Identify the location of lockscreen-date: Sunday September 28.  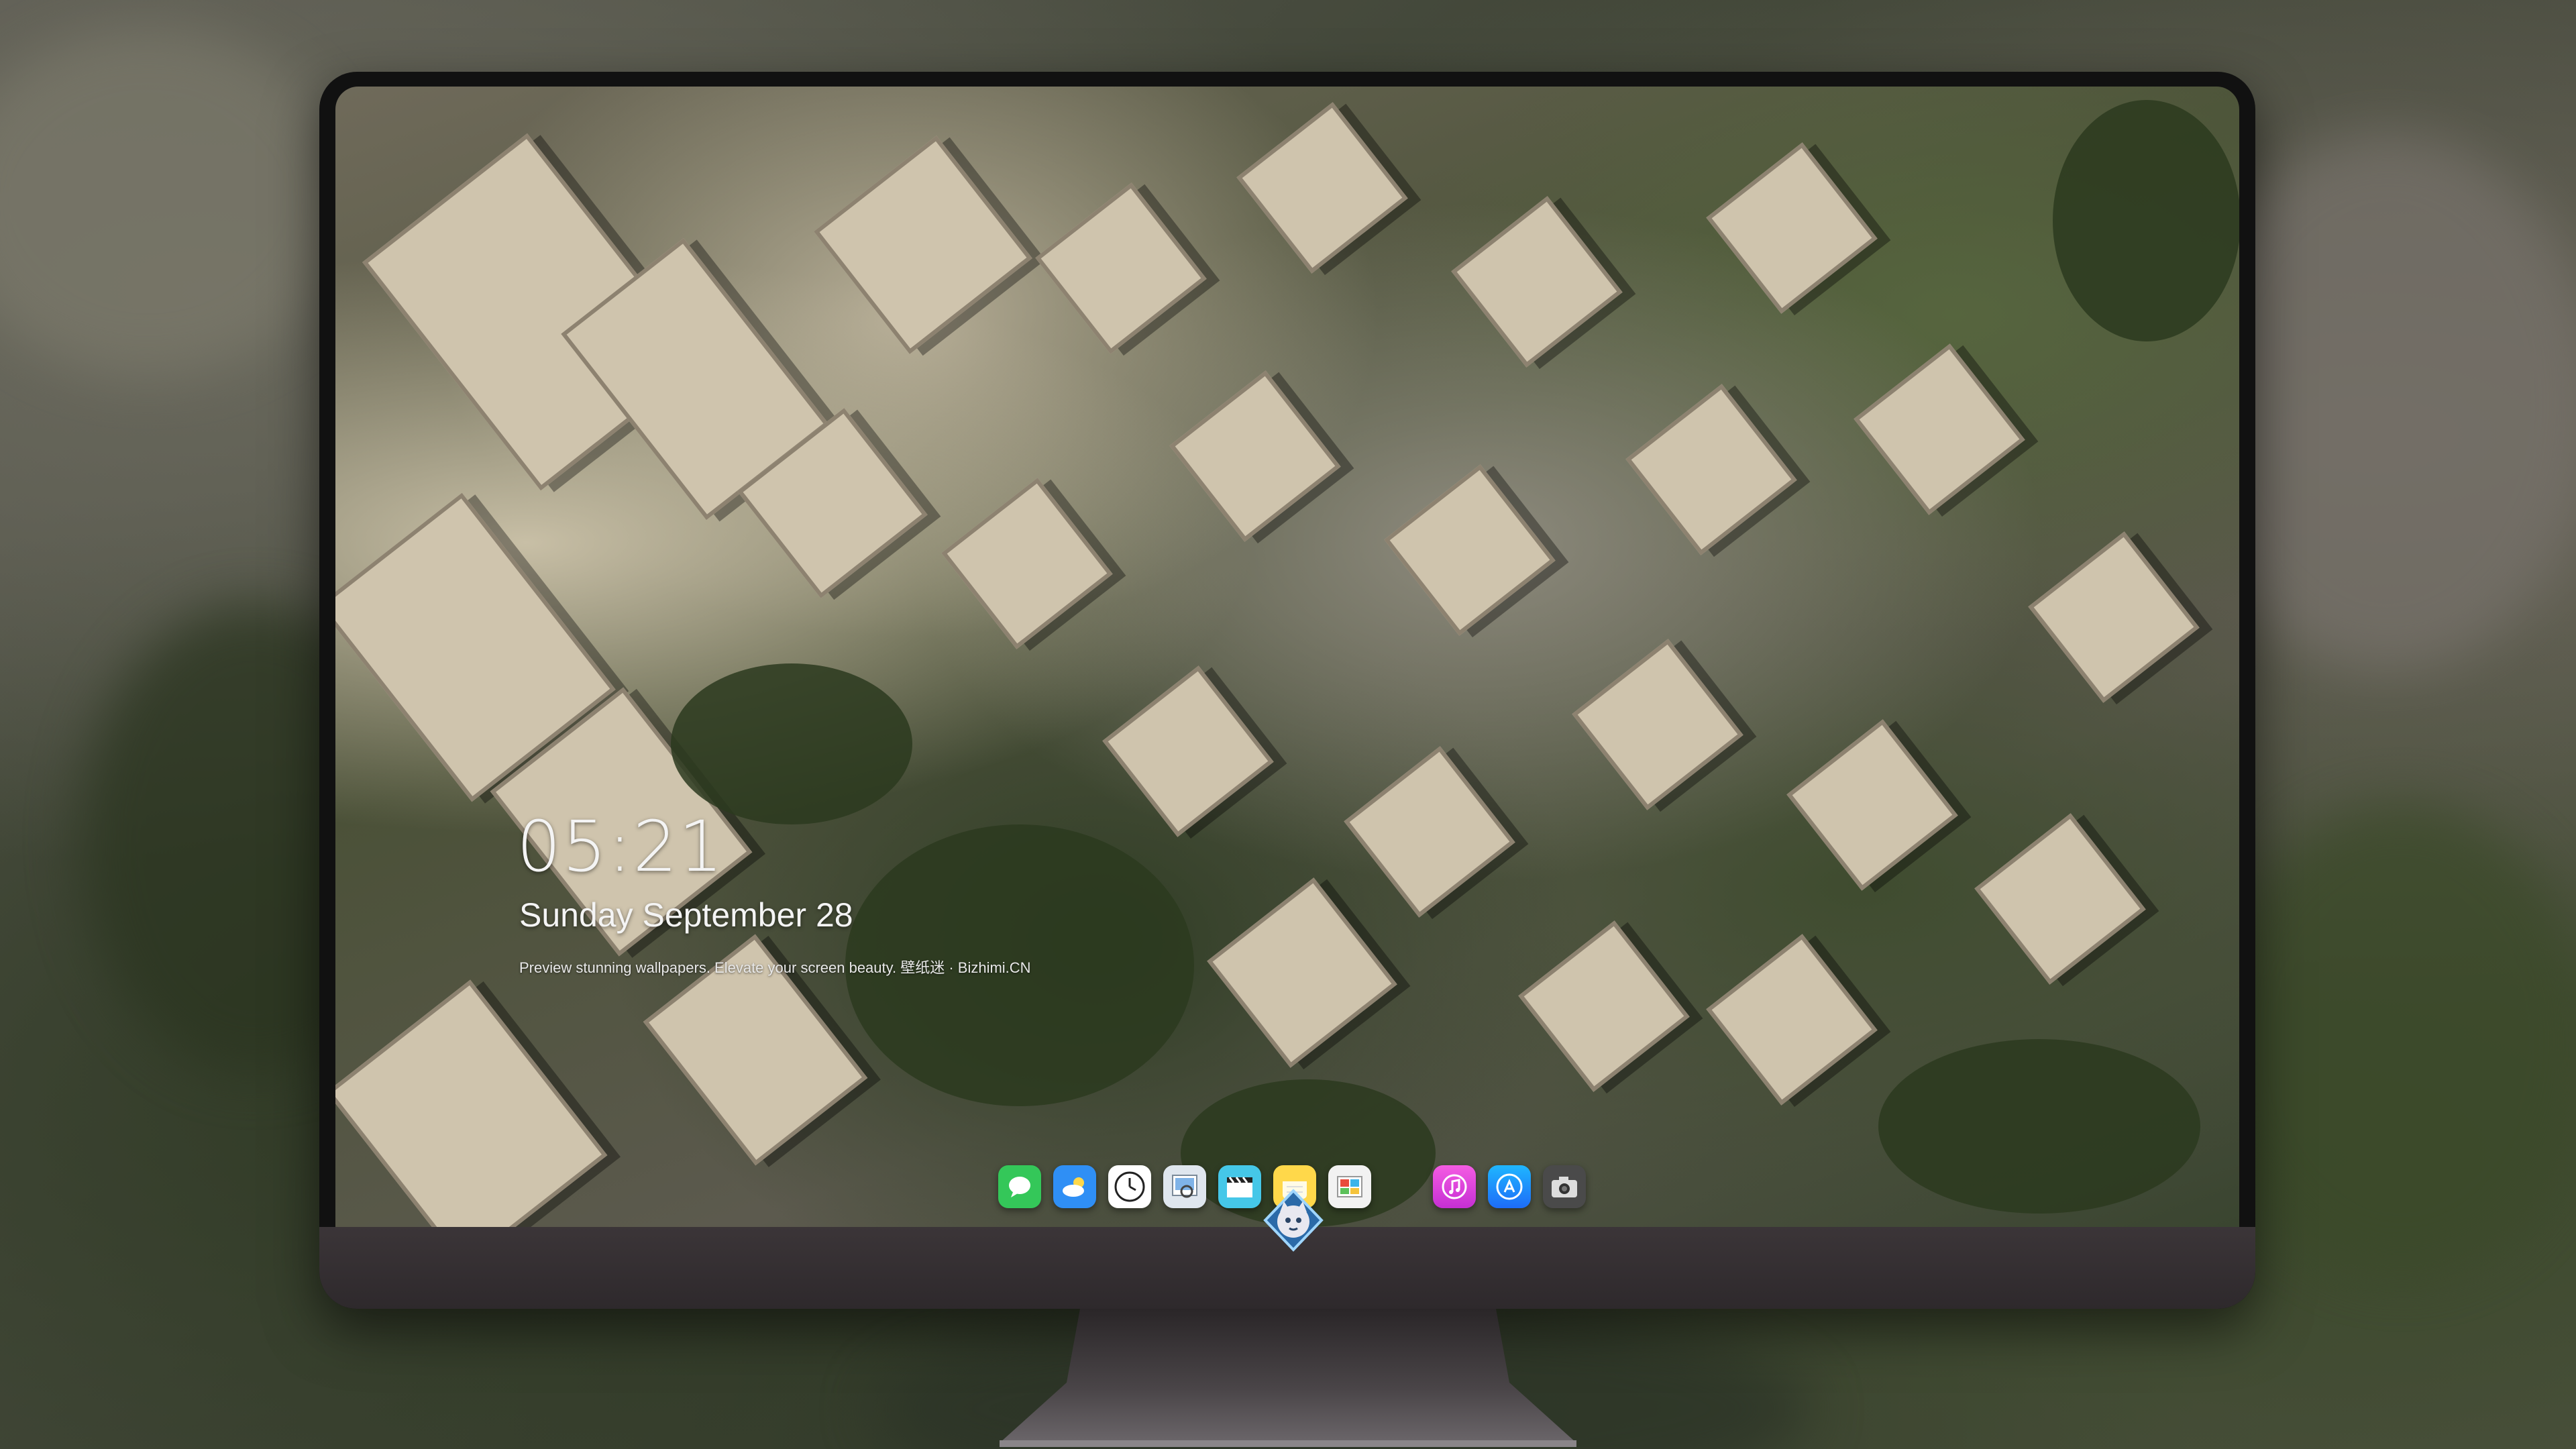
(686, 915).